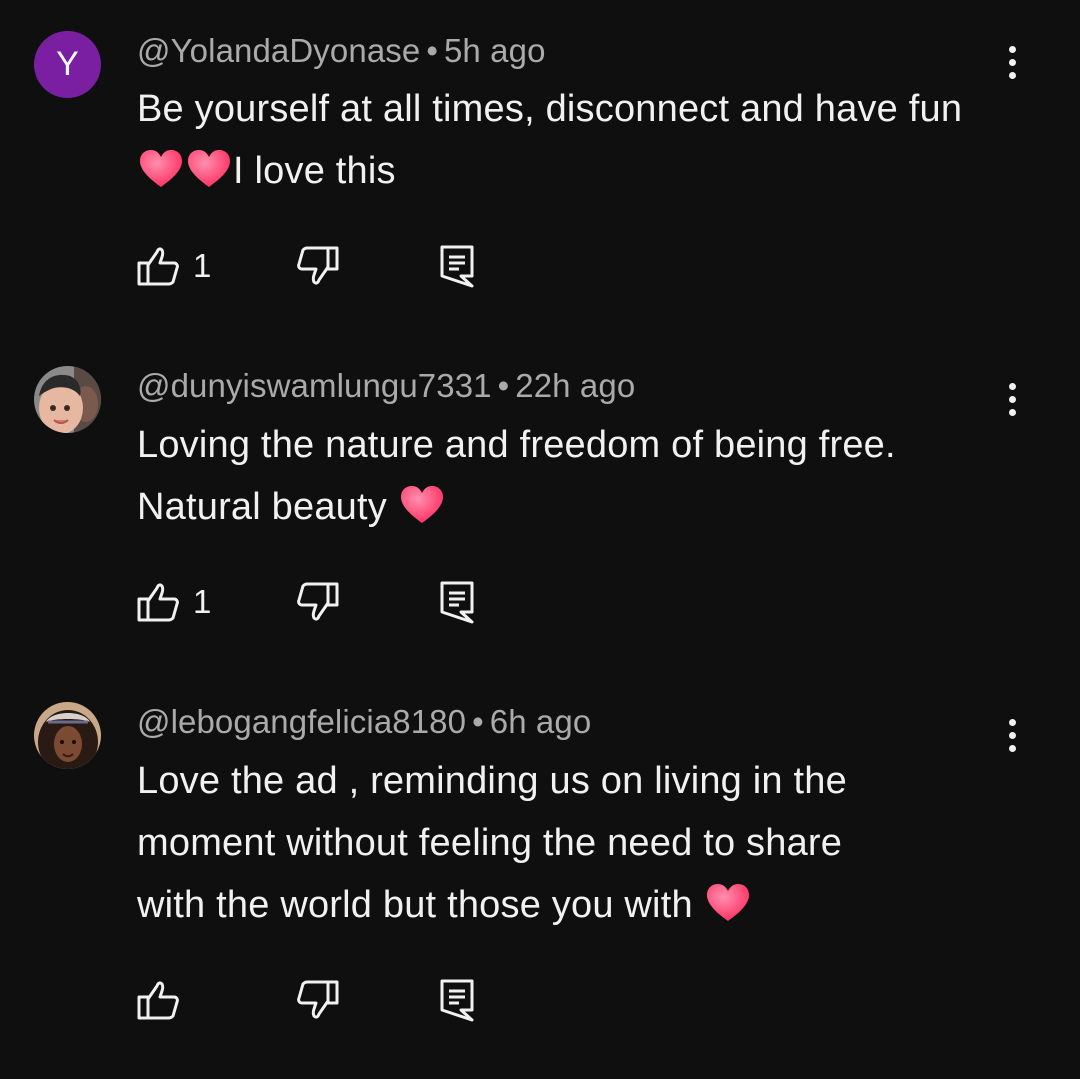 The width and height of the screenshot is (1080, 1079). I want to click on comment-meta: @YolandaDyonase • 5h ago, so click(341, 51).